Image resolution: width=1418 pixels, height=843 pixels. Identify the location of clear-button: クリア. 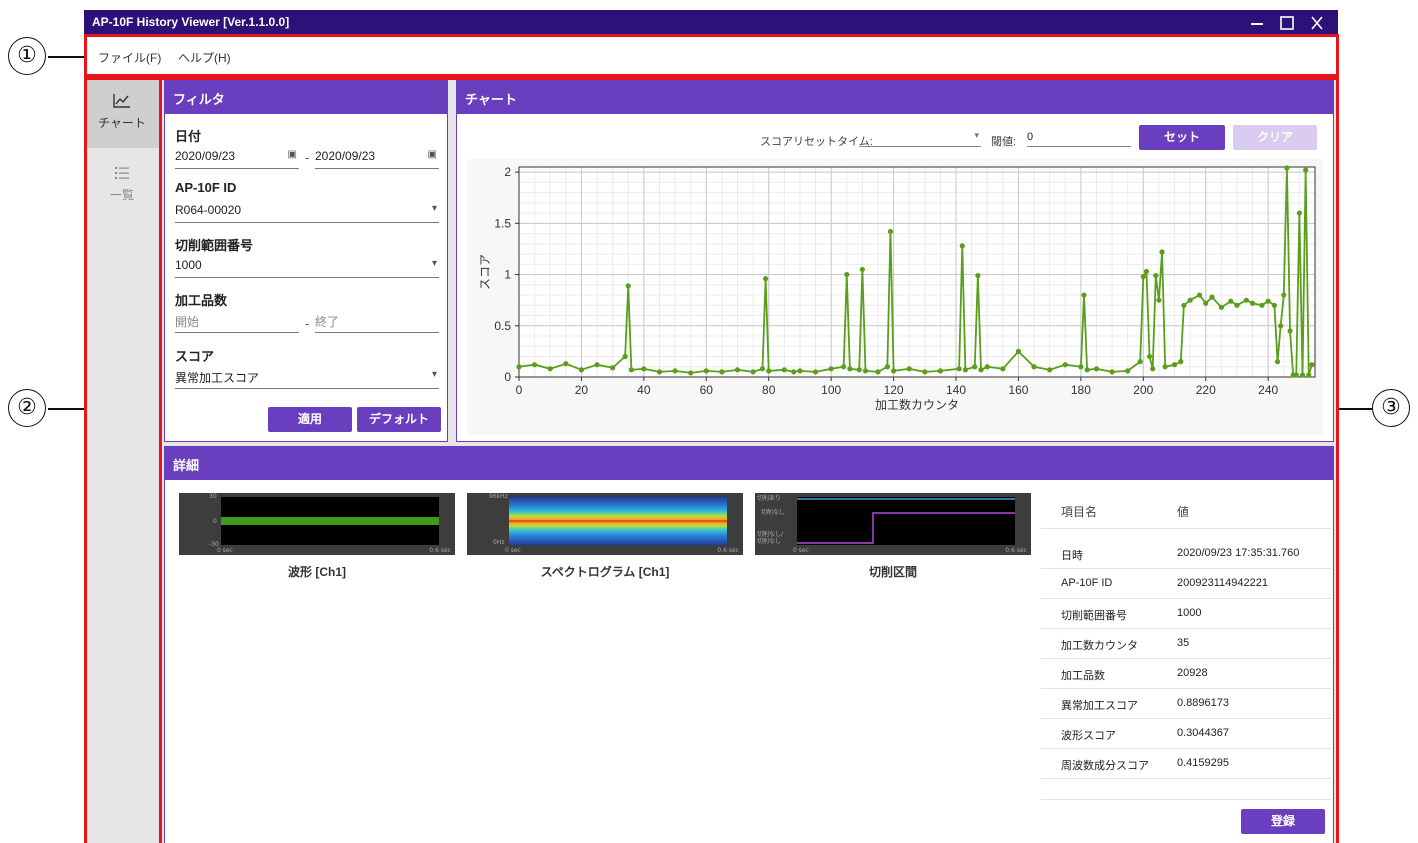
(1275, 137).